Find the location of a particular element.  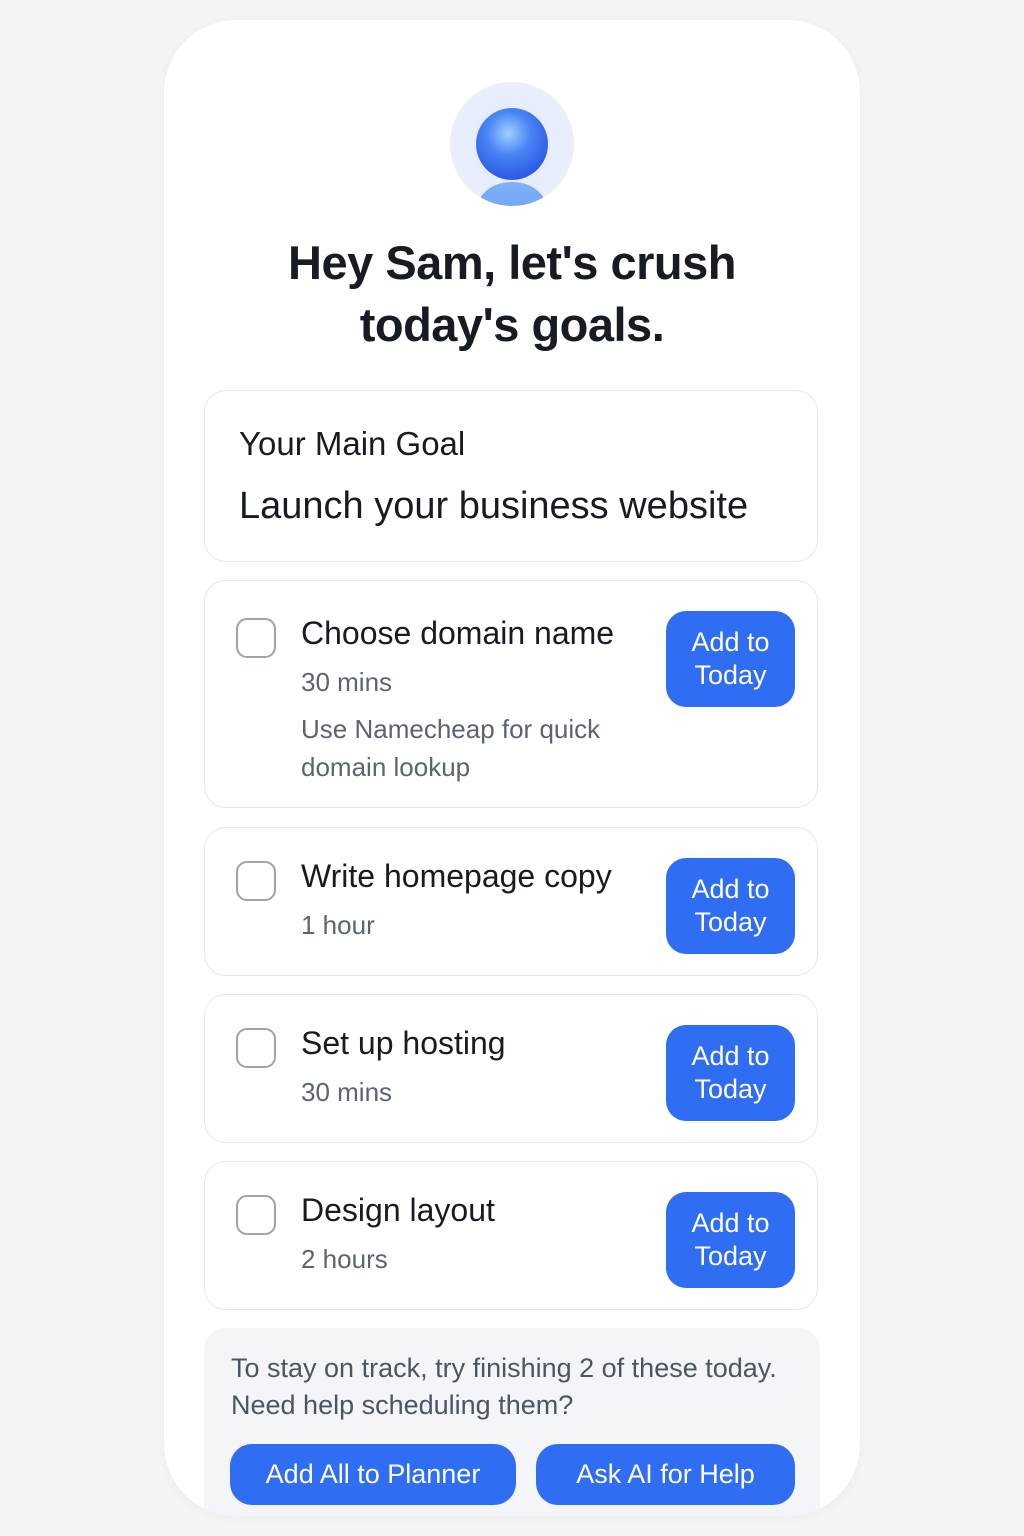

task-title: Write homepage copy is located at coordinates (456, 876).